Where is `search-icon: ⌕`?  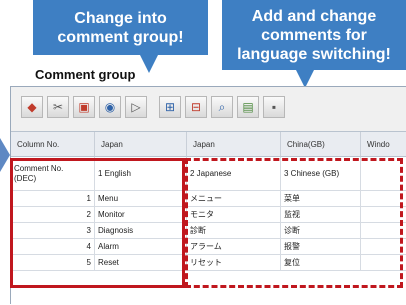 search-icon: ⌕ is located at coordinates (222, 107).